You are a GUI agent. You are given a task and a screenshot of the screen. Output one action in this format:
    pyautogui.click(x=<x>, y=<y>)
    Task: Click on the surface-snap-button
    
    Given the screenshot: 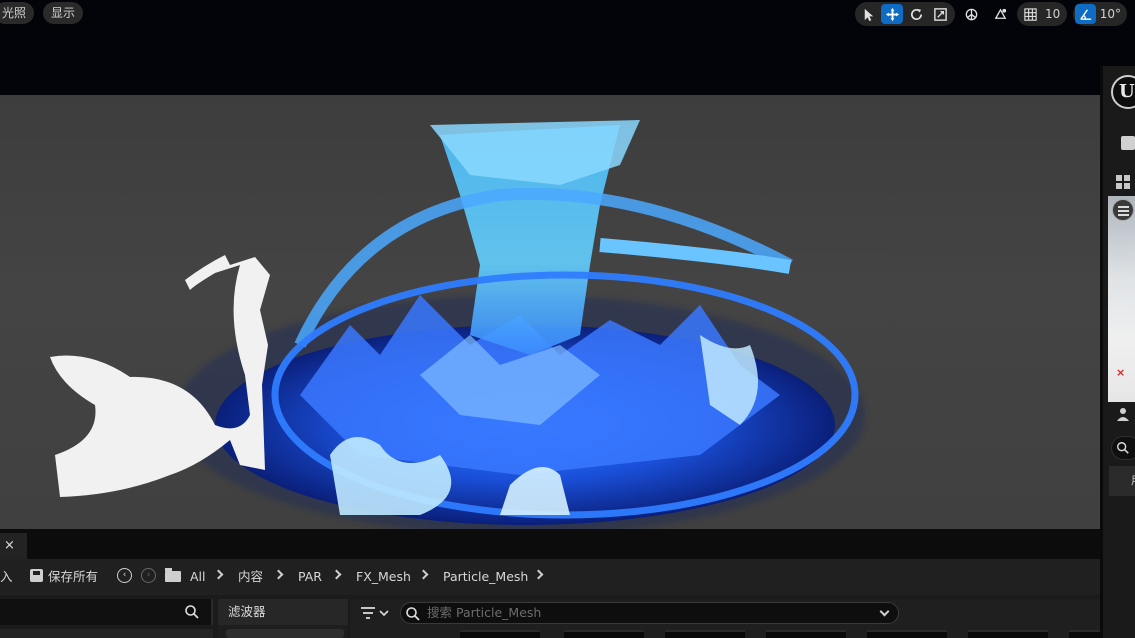 What is the action you would take?
    pyautogui.click(x=1000, y=14)
    